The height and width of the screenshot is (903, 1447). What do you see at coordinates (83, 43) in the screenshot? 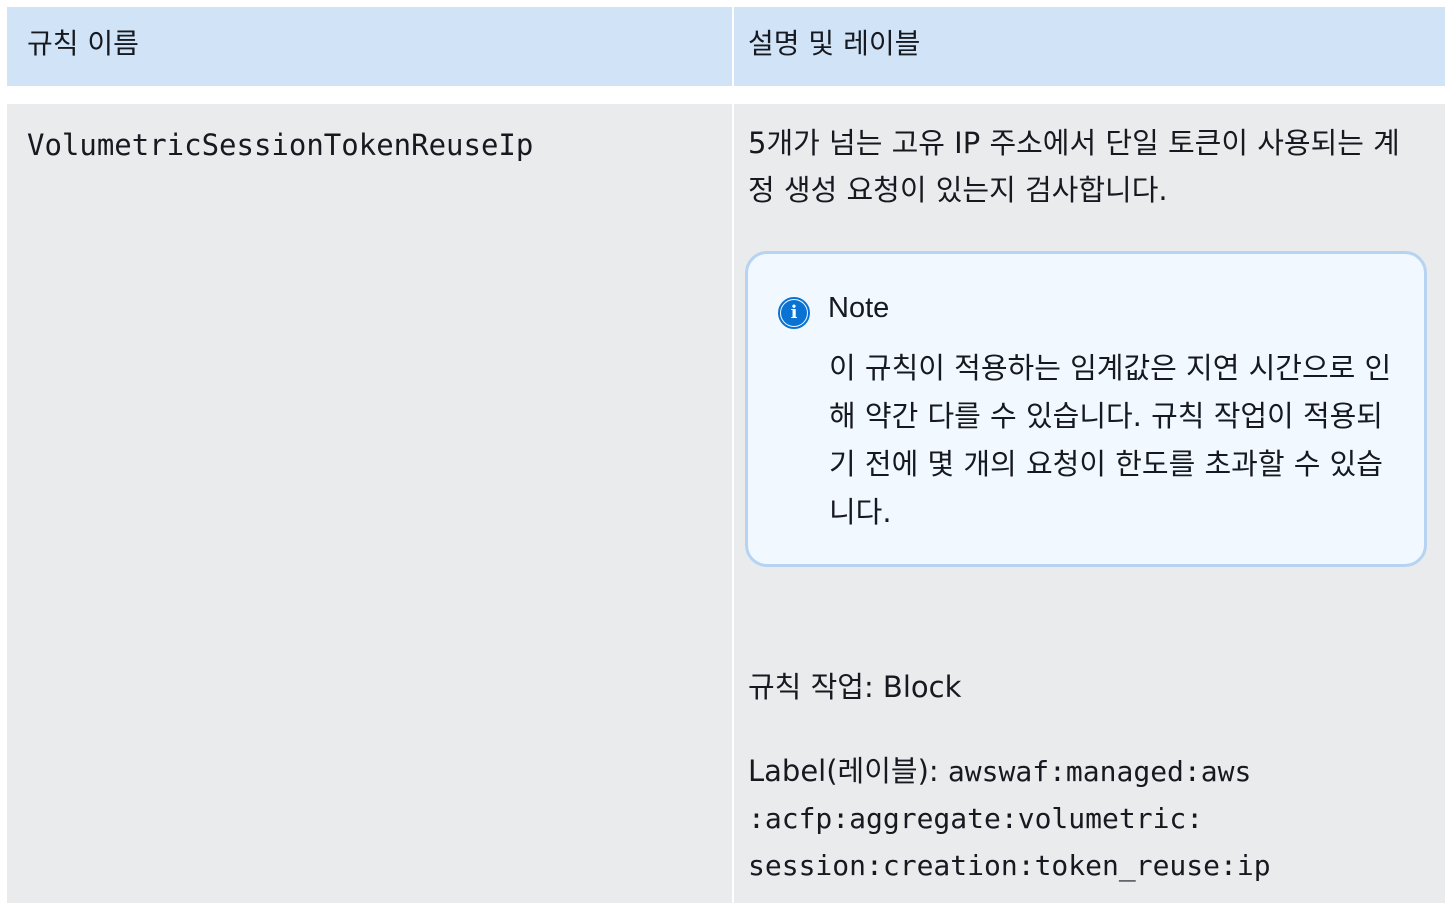
I see `column-header-rule-name: 규칙 이름` at bounding box center [83, 43].